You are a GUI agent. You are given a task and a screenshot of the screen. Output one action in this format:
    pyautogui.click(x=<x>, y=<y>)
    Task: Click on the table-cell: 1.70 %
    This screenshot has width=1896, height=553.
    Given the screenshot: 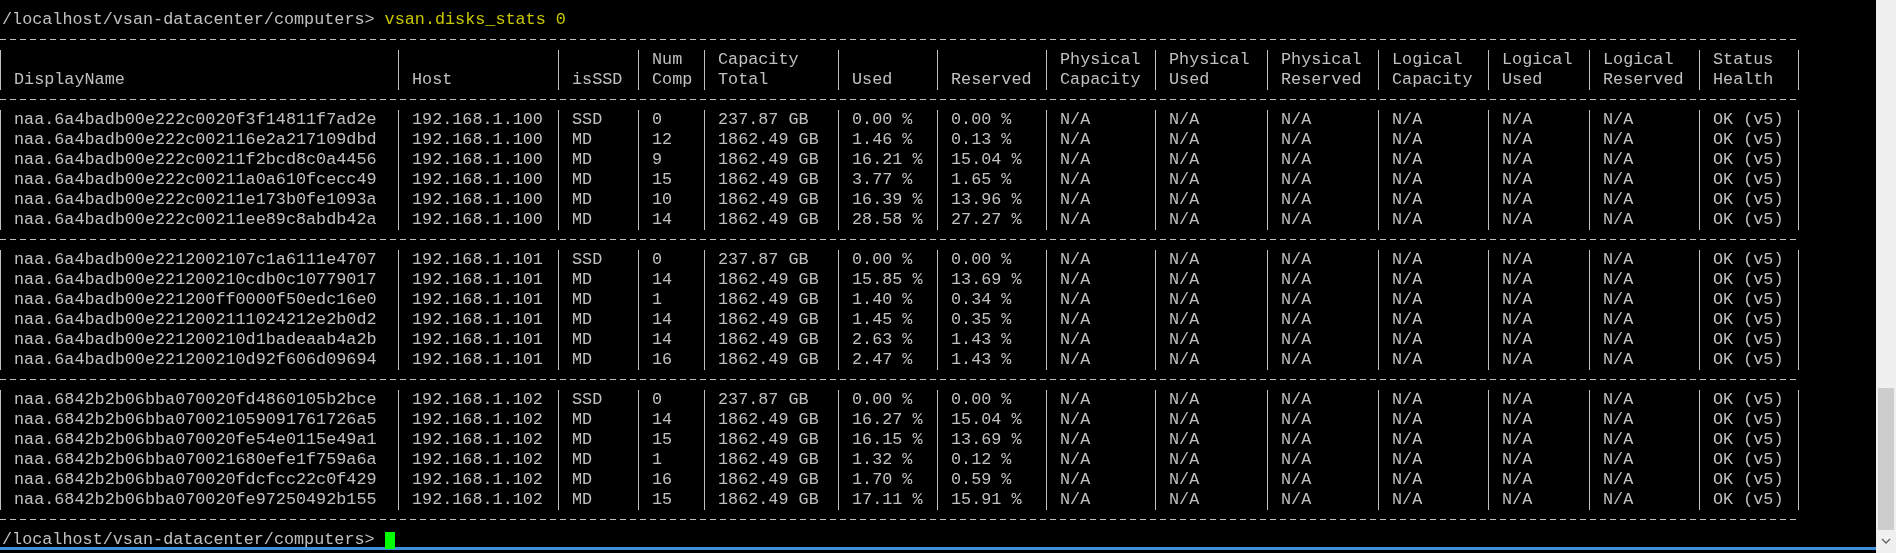 What is the action you would take?
    pyautogui.click(x=887, y=480)
    